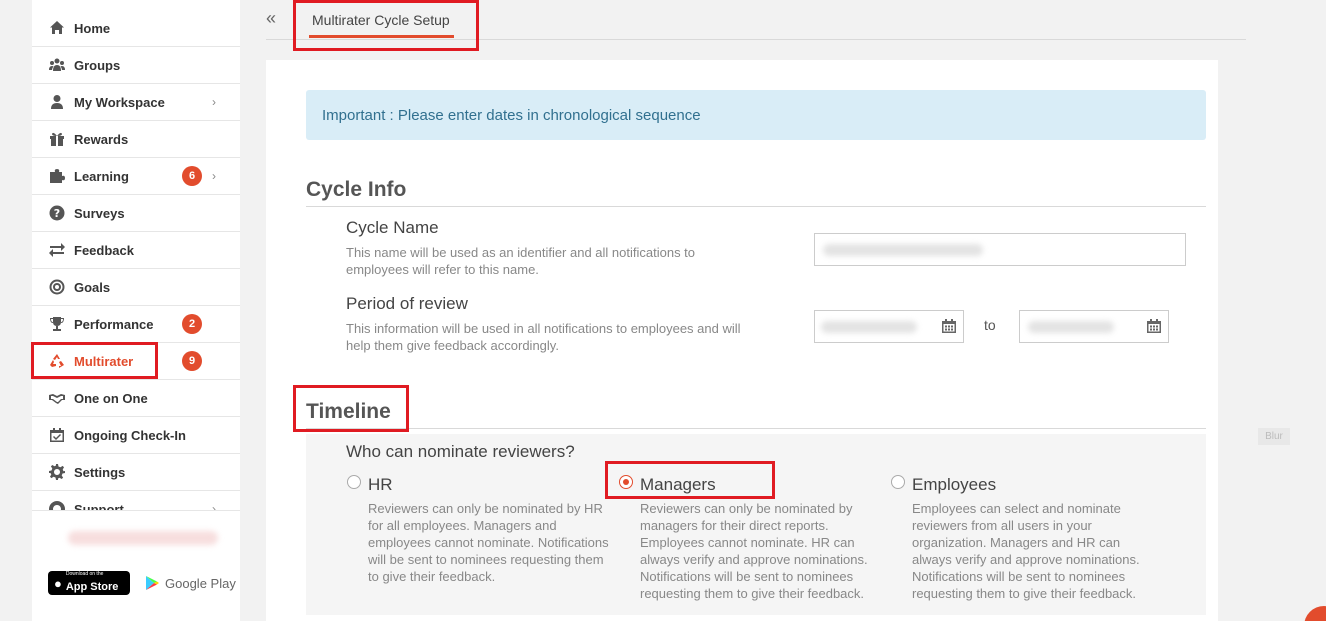 The image size is (1326, 621). I want to click on sidebar-item-goals: Goals, so click(136, 287).